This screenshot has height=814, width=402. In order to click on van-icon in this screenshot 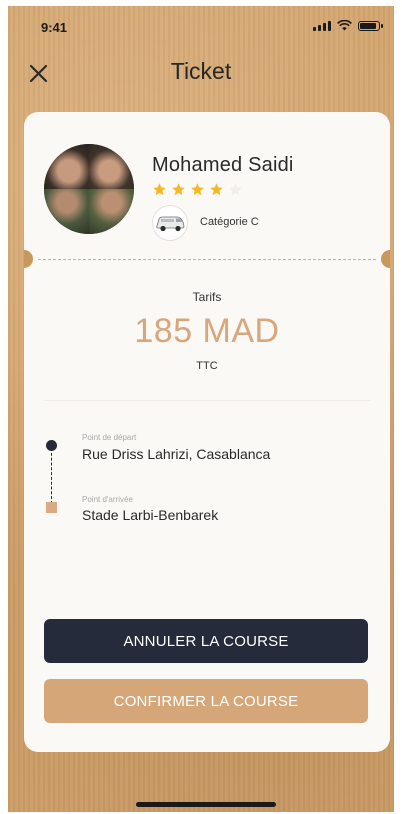, I will do `click(170, 223)`.